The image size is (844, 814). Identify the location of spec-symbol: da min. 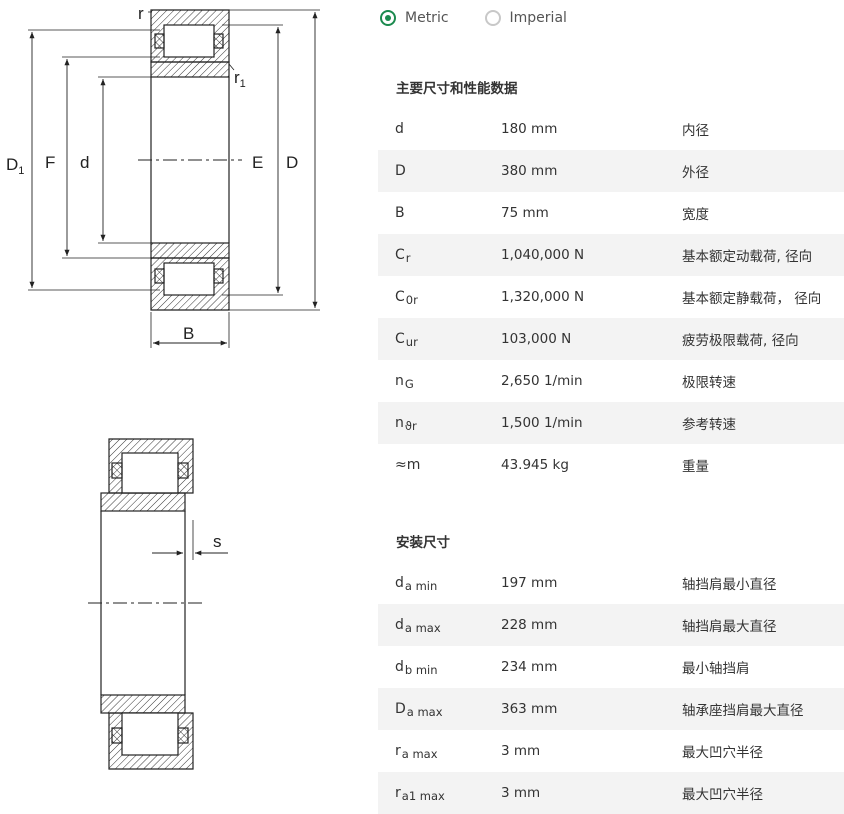
(439, 584).